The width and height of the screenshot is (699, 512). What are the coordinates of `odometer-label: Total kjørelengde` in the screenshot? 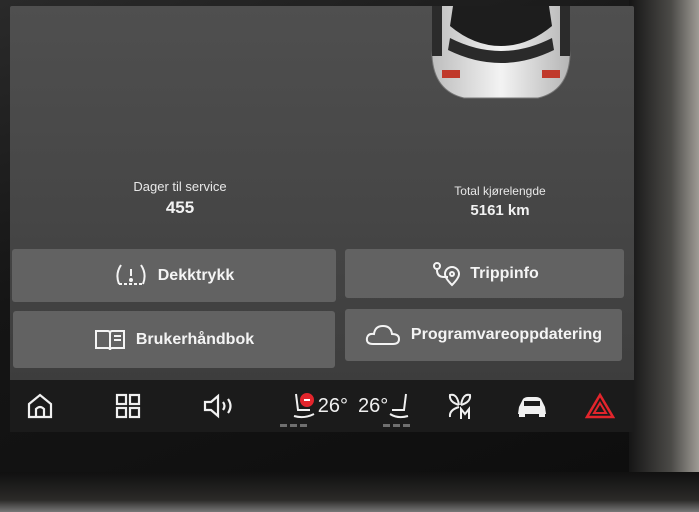 It's located at (500, 191).